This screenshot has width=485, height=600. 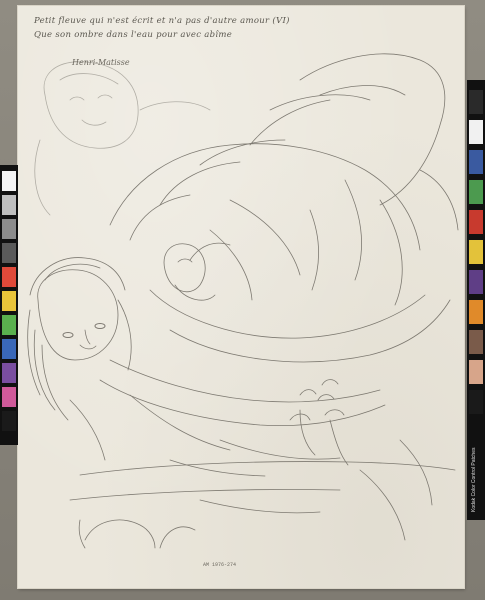 I want to click on faint-face-study, so click(x=122, y=138).